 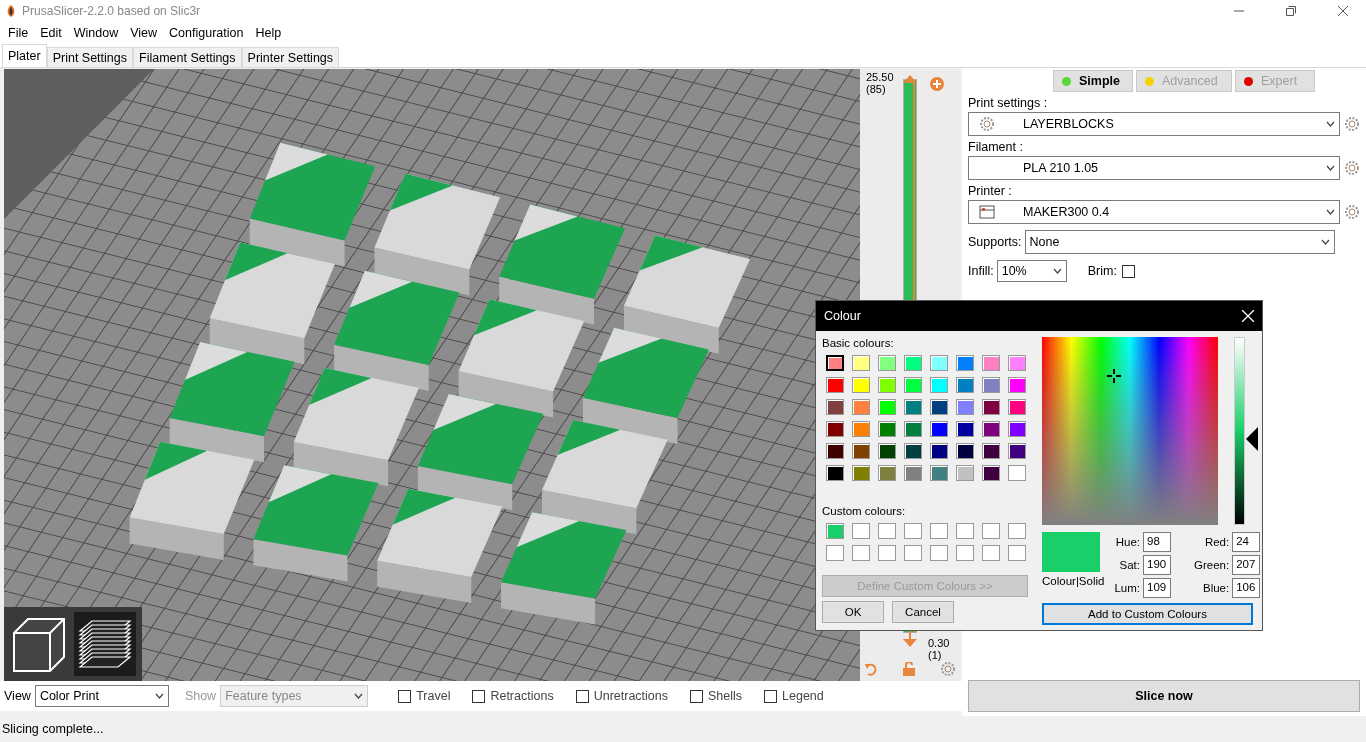 What do you see at coordinates (1111, 271) in the screenshot?
I see `brim-checkbox: Brim:` at bounding box center [1111, 271].